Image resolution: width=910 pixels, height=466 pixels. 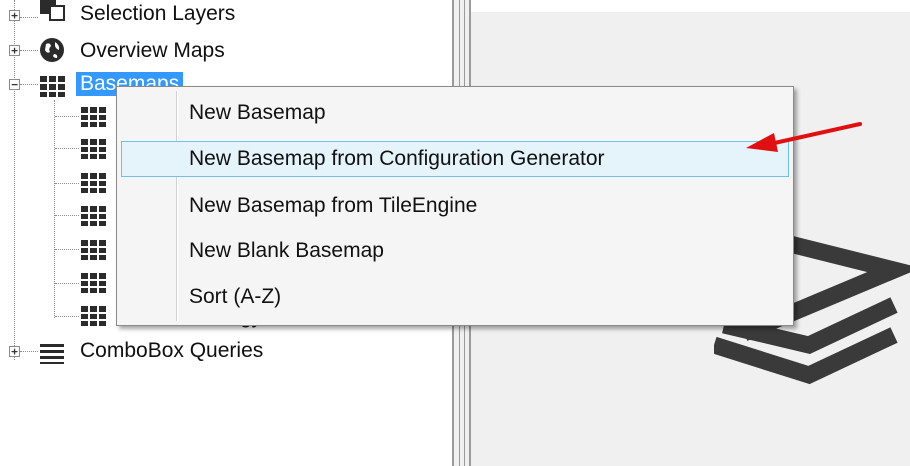 I want to click on menu-item-new-basemap-from-configuration-generator: New Basemap from Configuration Generator, so click(x=455, y=159).